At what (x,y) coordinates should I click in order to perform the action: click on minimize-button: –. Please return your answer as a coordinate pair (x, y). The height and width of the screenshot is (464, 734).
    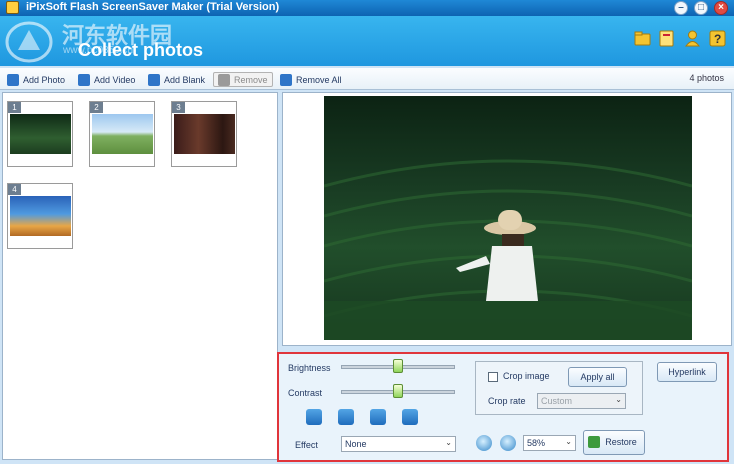
    Looking at the image, I should click on (681, 8).